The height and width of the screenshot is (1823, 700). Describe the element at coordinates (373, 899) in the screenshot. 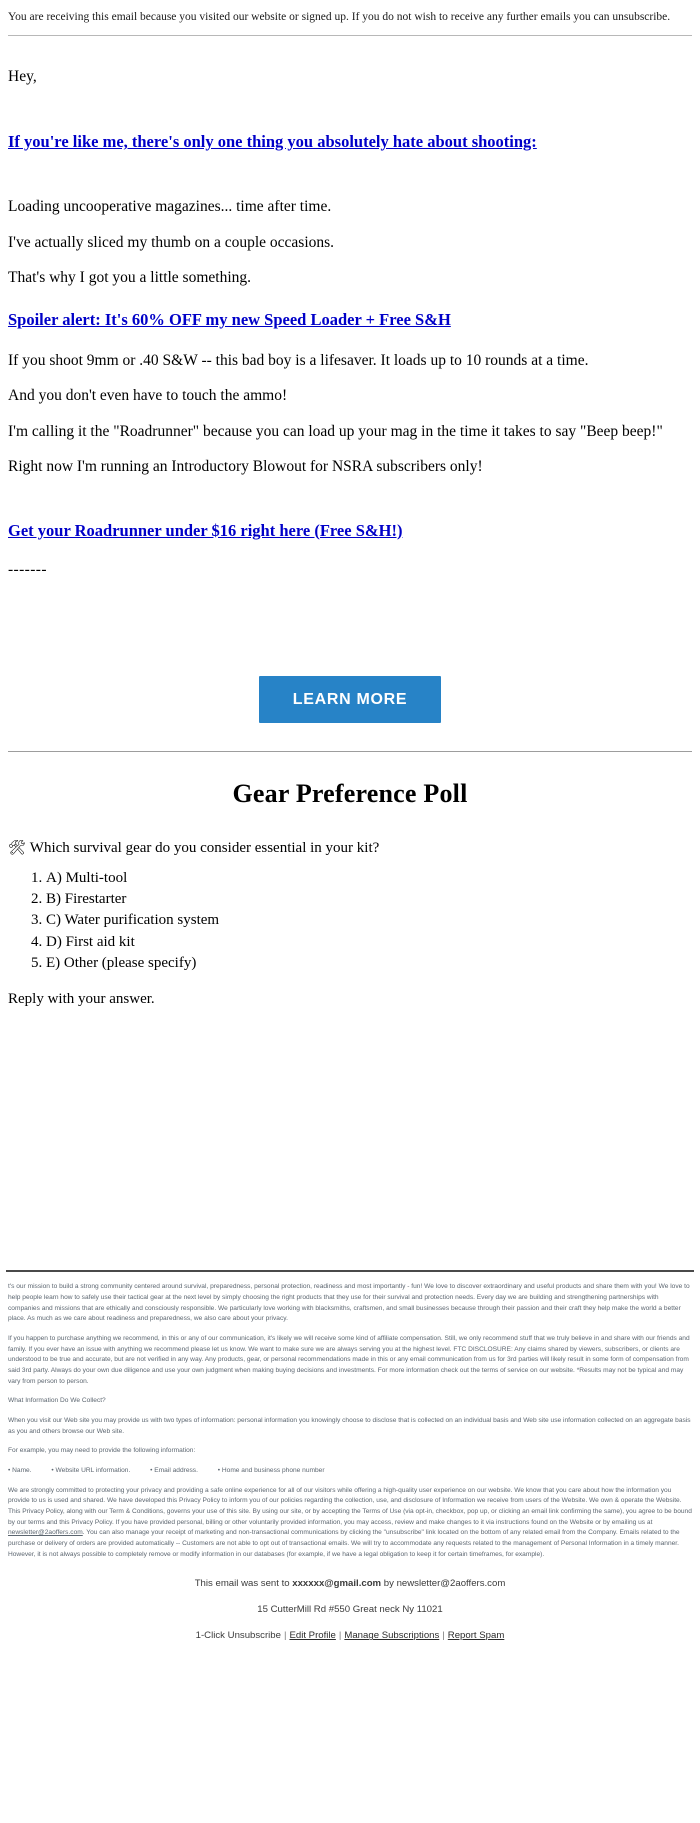

I see `poll-option-b: B) Firestarter` at that location.